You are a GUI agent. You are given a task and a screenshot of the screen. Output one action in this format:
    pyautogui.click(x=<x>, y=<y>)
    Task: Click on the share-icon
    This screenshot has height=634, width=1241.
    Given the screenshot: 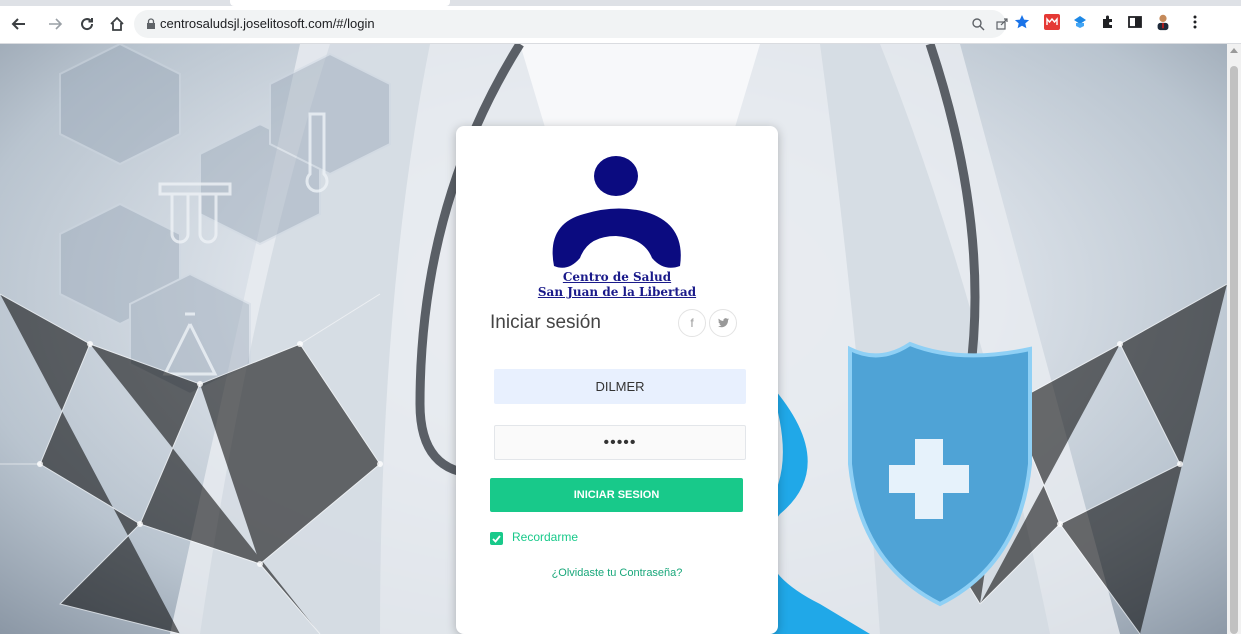 What is the action you would take?
    pyautogui.click(x=1002, y=24)
    